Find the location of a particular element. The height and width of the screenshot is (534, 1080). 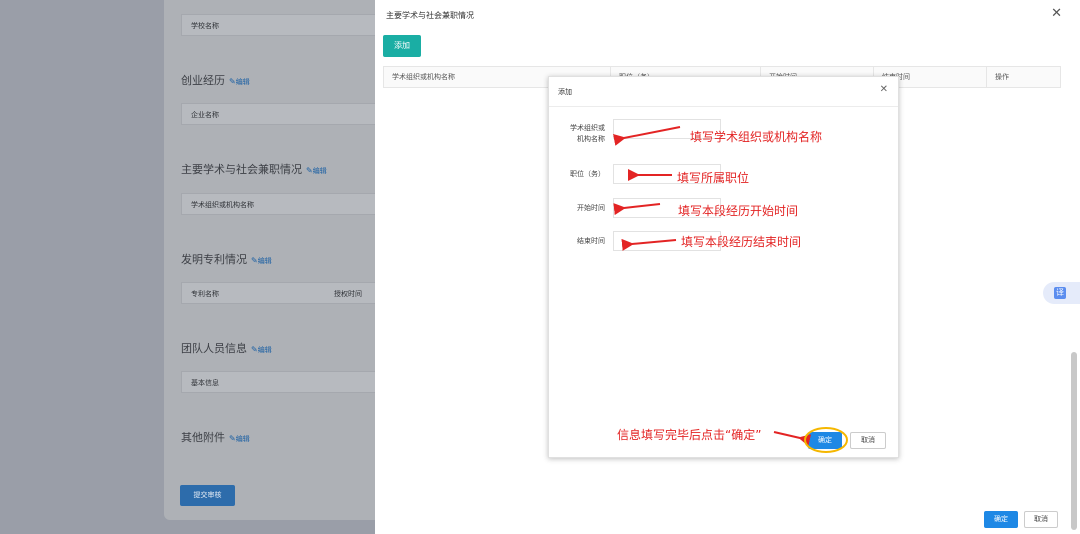

annotation-org-name: 填写学术组织或机构名称 is located at coordinates (756, 137).